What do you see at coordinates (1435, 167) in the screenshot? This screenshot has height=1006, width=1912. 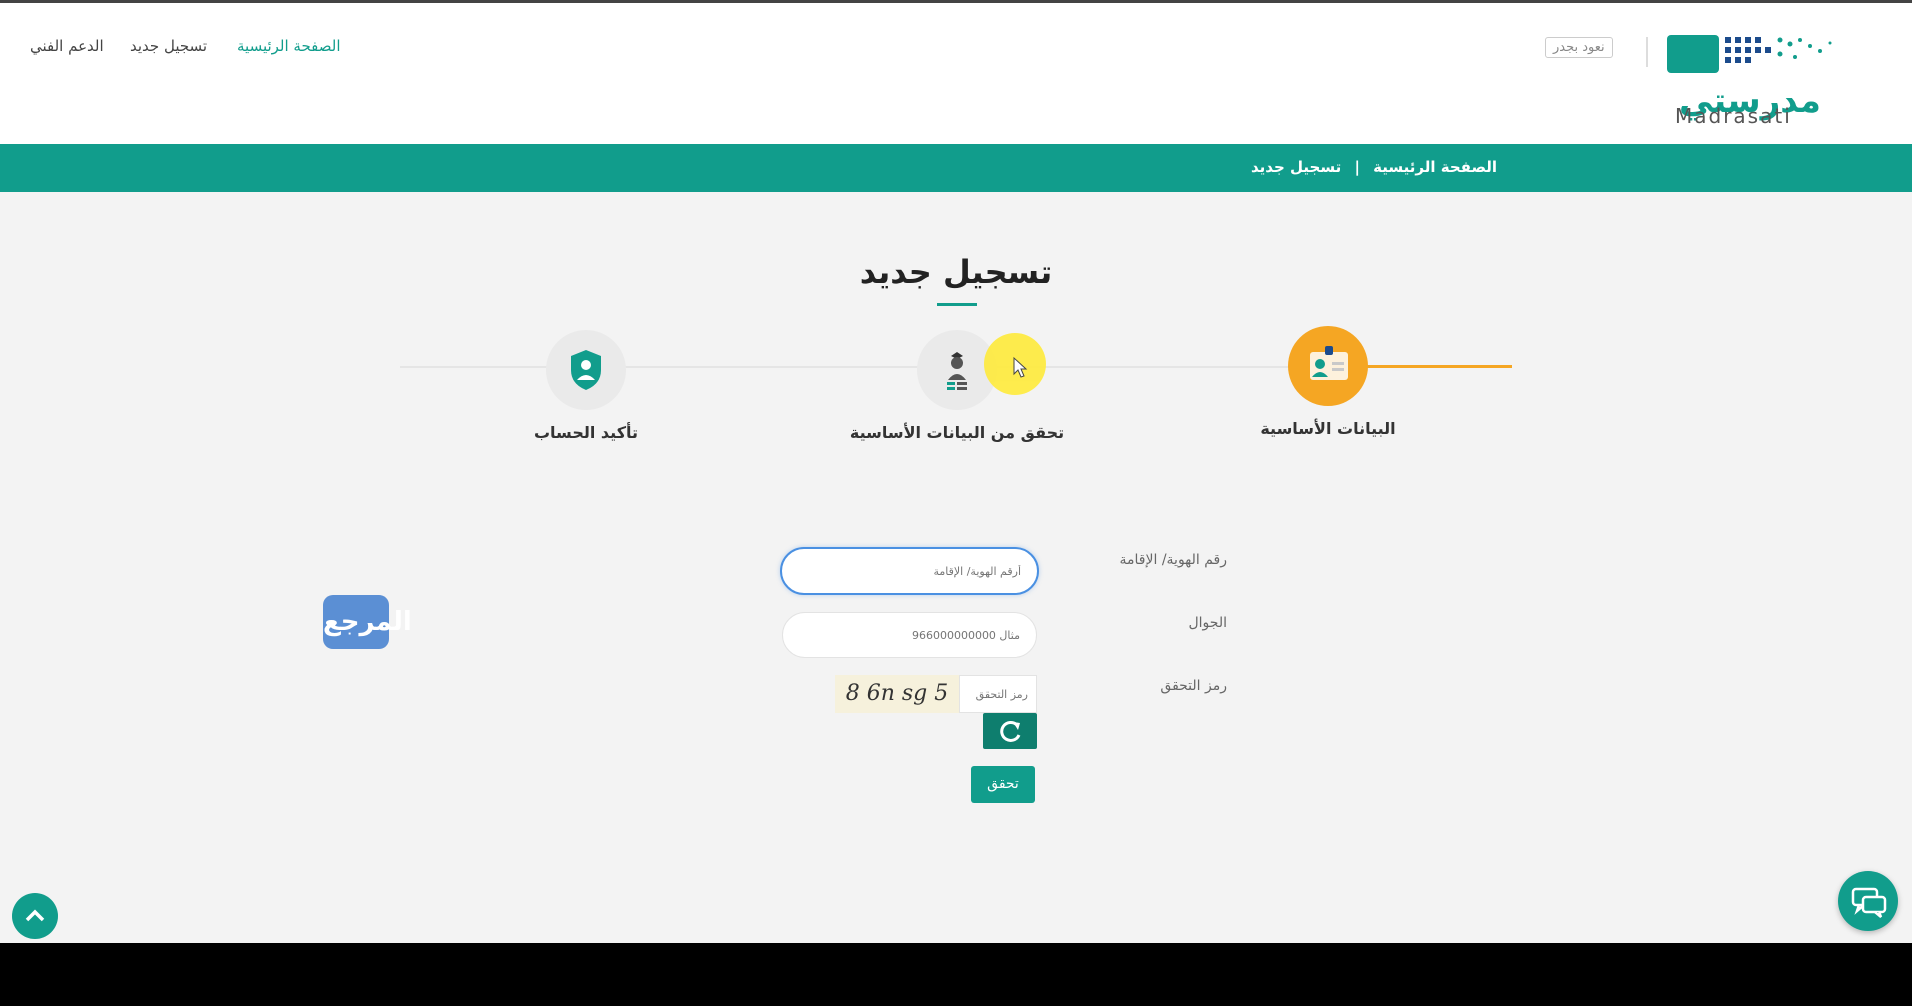 I see `breadcrumb-home: الصفحة الرئيسية` at bounding box center [1435, 167].